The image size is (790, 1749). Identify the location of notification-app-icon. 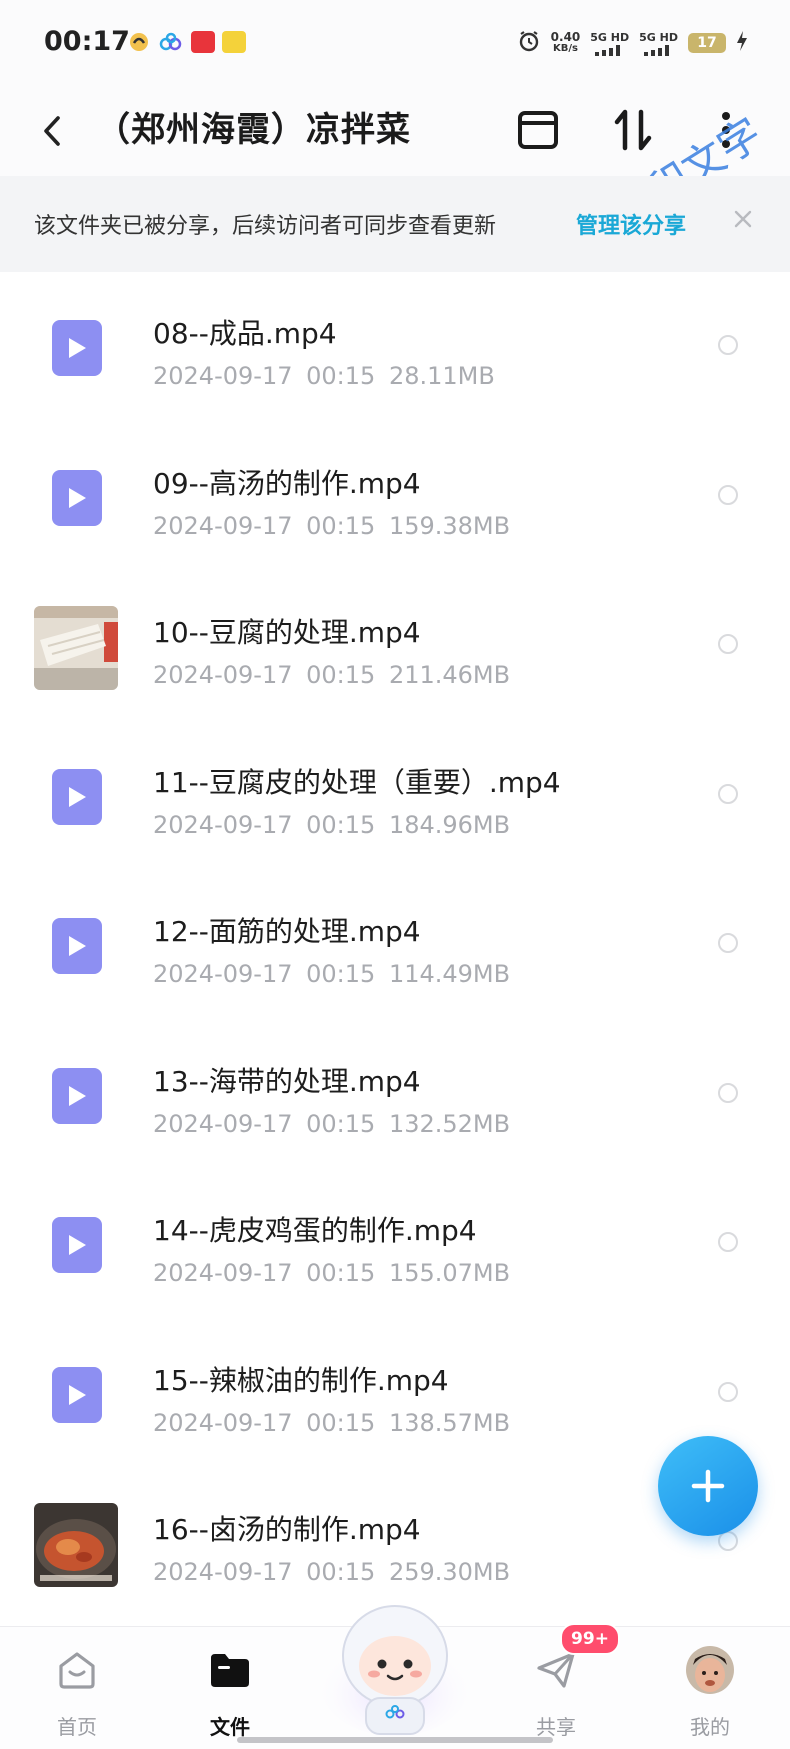
(139, 42).